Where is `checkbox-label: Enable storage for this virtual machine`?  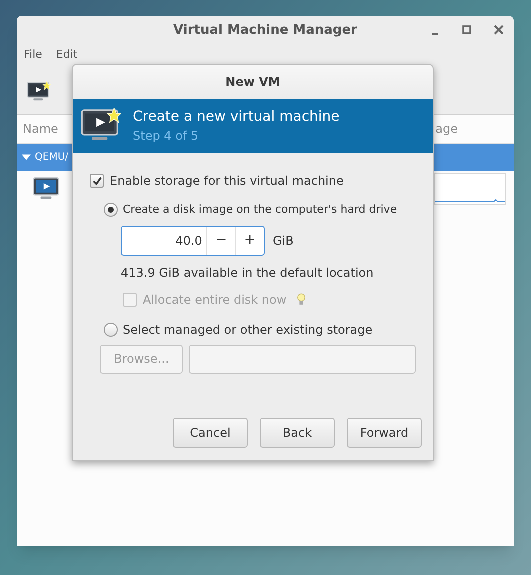
checkbox-label: Enable storage for this virtual machine is located at coordinates (227, 181).